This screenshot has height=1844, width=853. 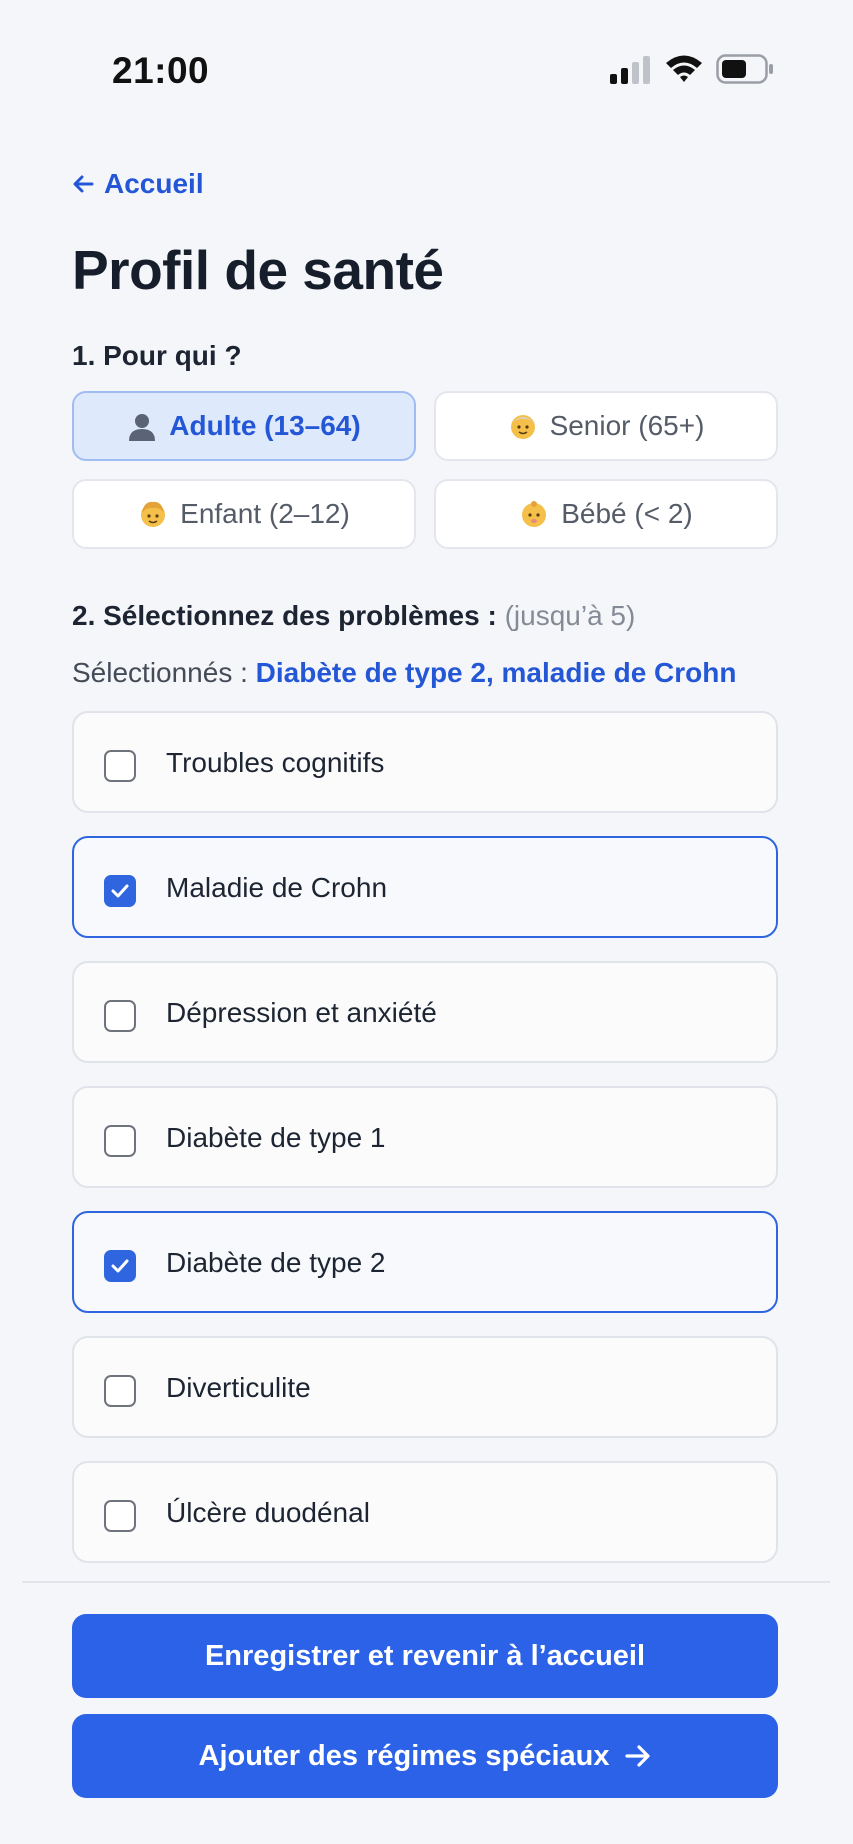 I want to click on add-special-diets-button: Ajouter des régimes spéciaux, so click(x=425, y=1756).